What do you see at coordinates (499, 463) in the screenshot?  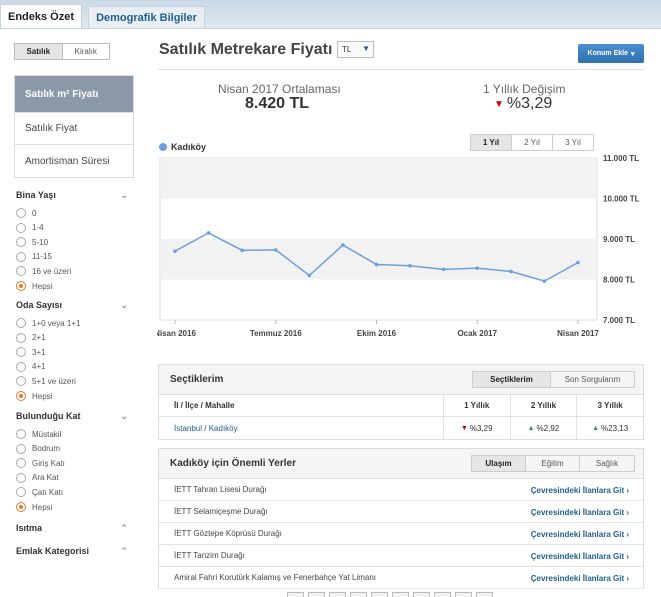 I see `tab-ulasim: Ulaşım` at bounding box center [499, 463].